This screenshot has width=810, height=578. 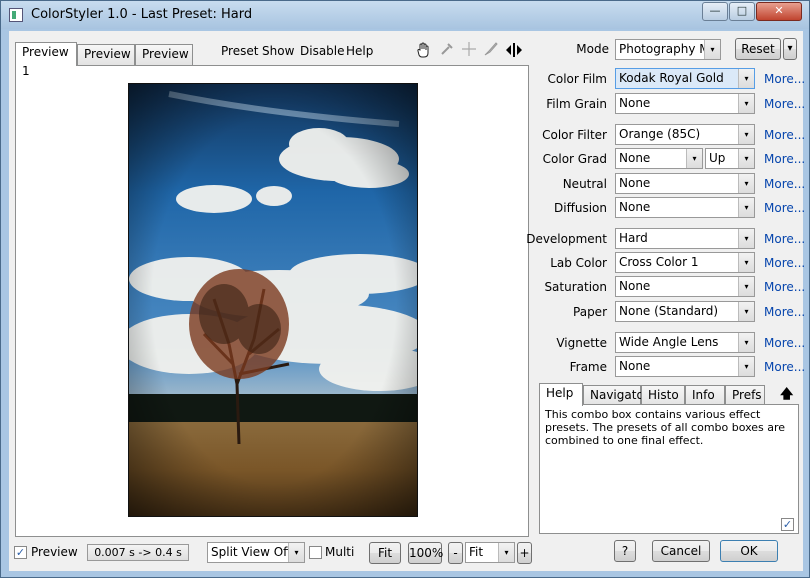 What do you see at coordinates (278, 51) in the screenshot?
I see `menu-show: Show` at bounding box center [278, 51].